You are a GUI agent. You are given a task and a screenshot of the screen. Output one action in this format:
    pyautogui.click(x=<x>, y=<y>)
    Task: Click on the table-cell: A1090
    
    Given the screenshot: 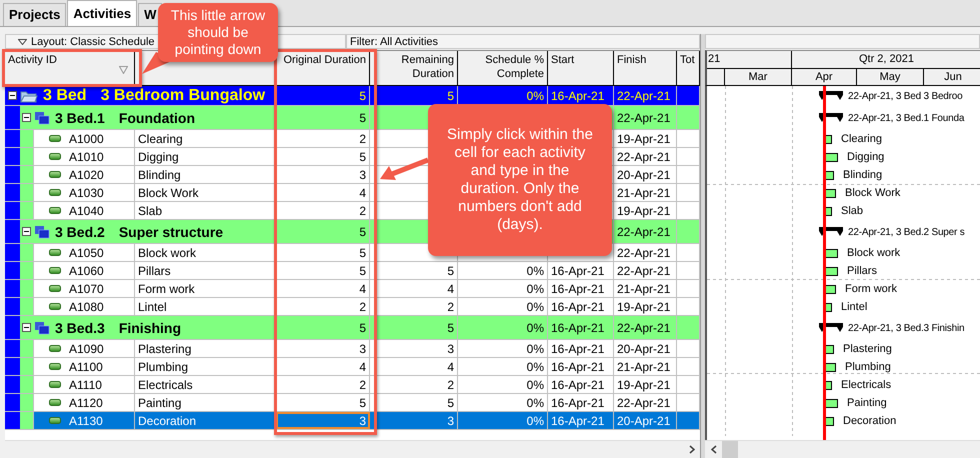 What is the action you would take?
    pyautogui.click(x=86, y=349)
    